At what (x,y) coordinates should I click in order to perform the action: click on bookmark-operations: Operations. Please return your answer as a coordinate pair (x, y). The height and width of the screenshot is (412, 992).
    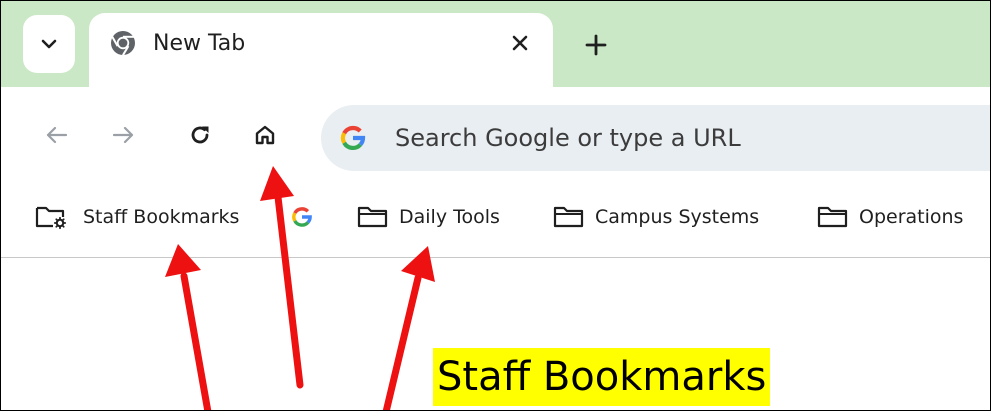
    Looking at the image, I should click on (890, 217).